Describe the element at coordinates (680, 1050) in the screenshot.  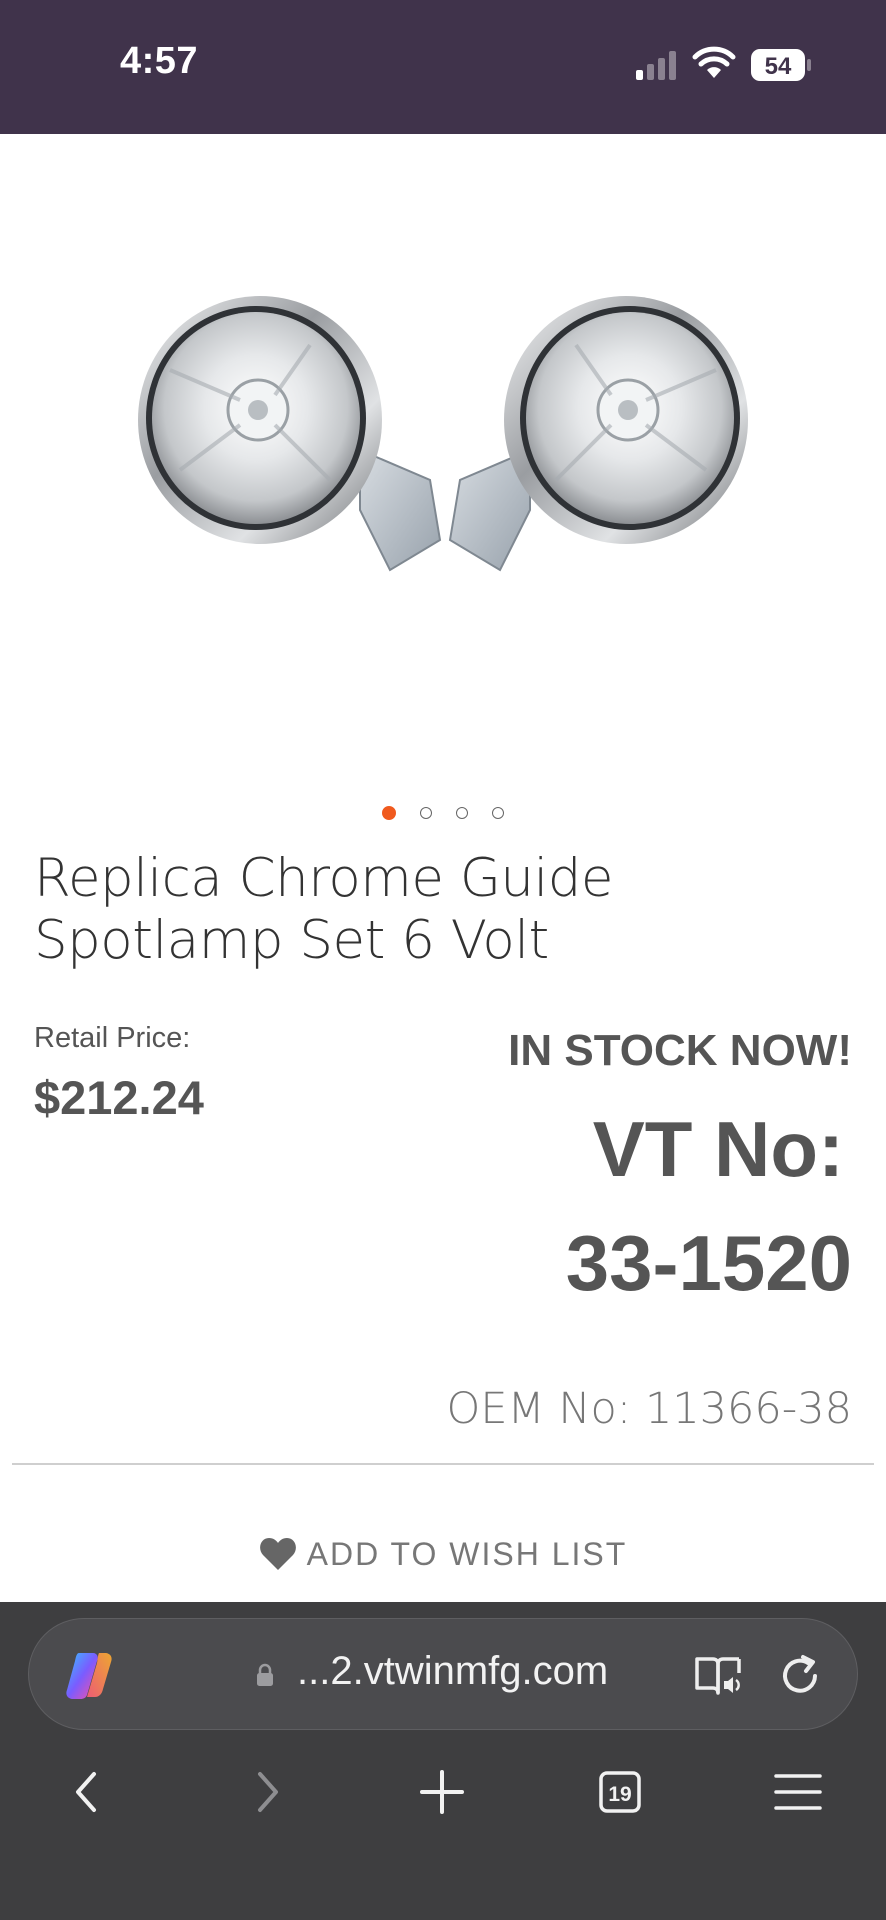
I see `stock-status: IN STOCK NOW!` at that location.